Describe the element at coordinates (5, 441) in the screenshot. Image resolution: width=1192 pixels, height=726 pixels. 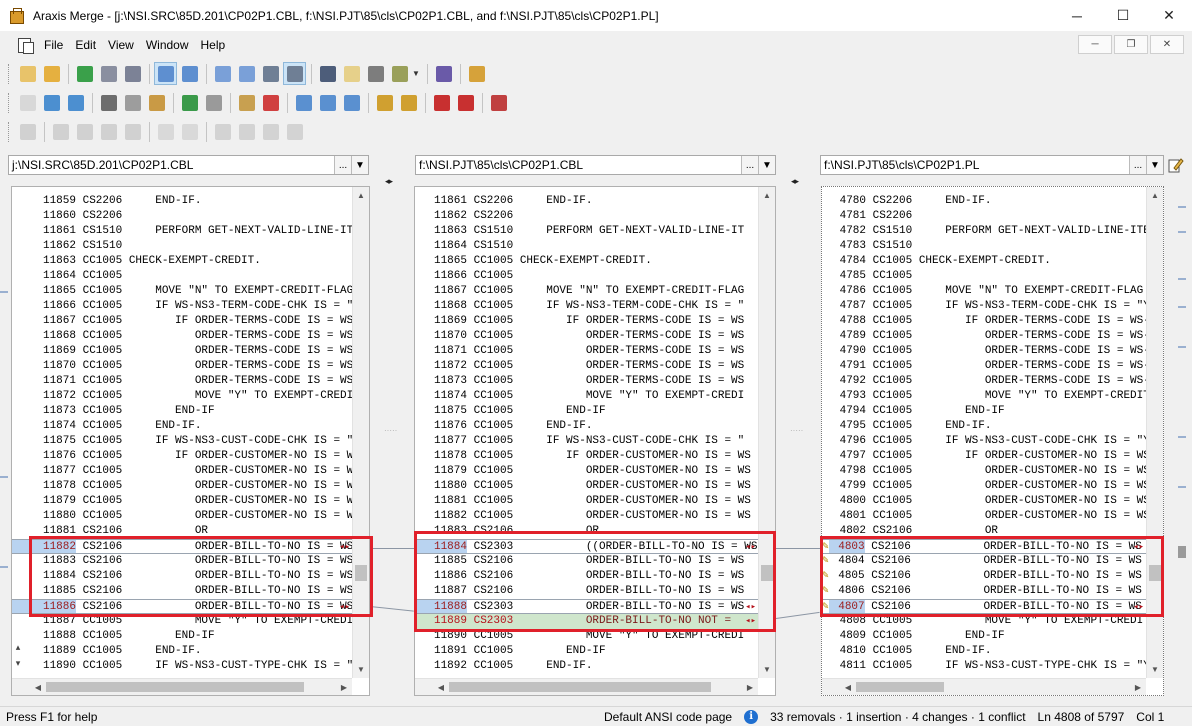
I see `minimap-left` at that location.